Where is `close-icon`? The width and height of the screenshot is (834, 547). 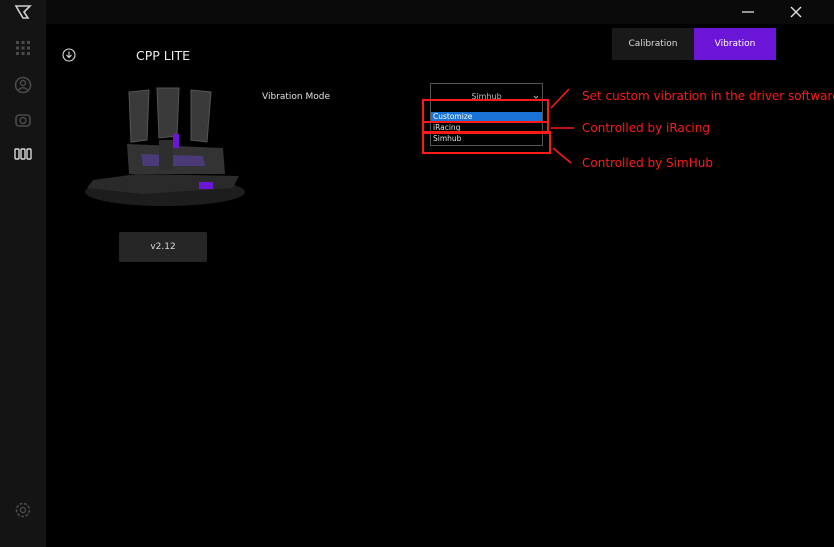
close-icon is located at coordinates (796, 12).